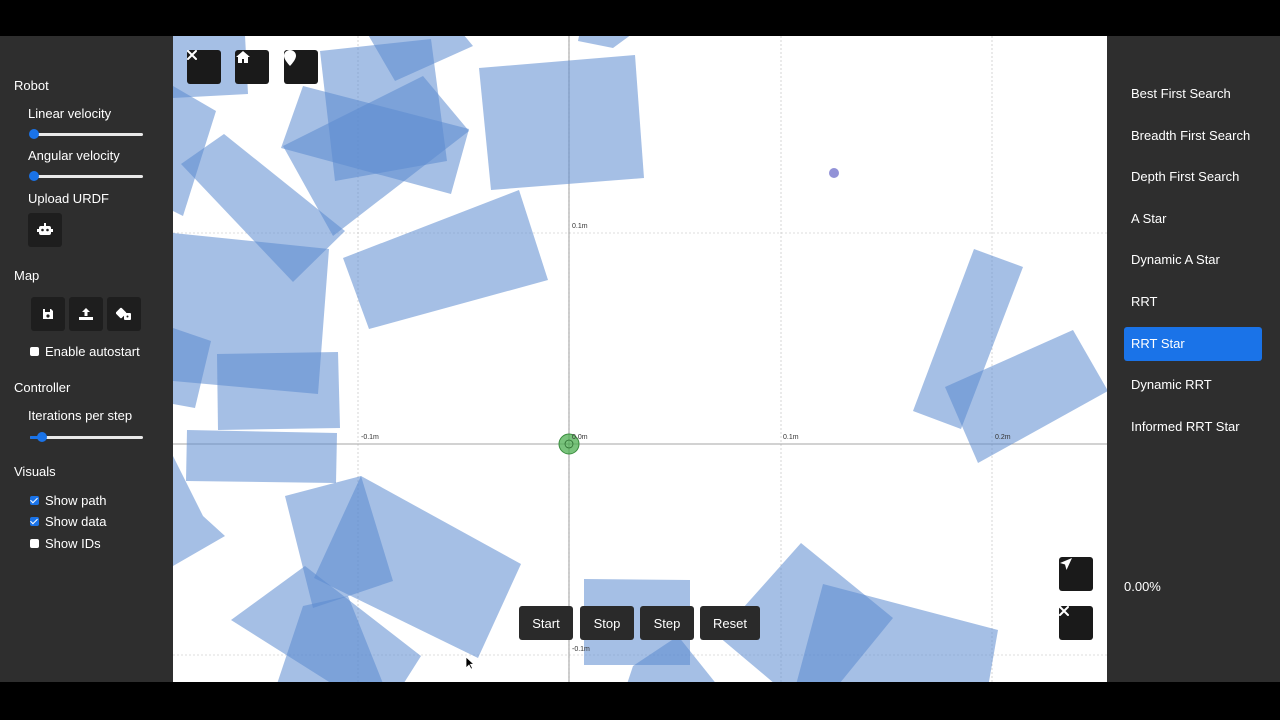 The width and height of the screenshot is (1280, 720). What do you see at coordinates (31, 85) in the screenshot?
I see `robot-section-title: Robot` at bounding box center [31, 85].